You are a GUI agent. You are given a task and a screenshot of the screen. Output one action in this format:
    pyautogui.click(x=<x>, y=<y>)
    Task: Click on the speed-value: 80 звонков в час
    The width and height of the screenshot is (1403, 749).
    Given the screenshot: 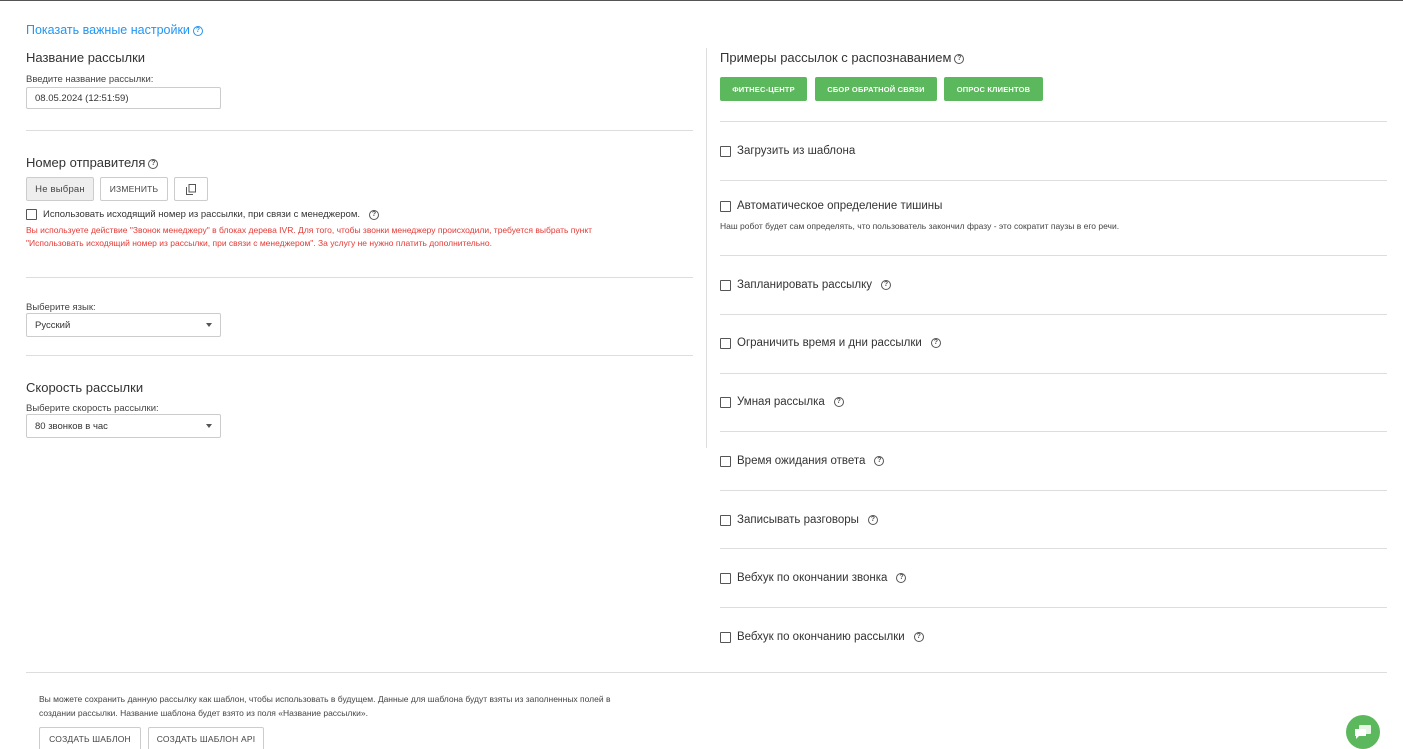 What is the action you would take?
    pyautogui.click(x=71, y=426)
    